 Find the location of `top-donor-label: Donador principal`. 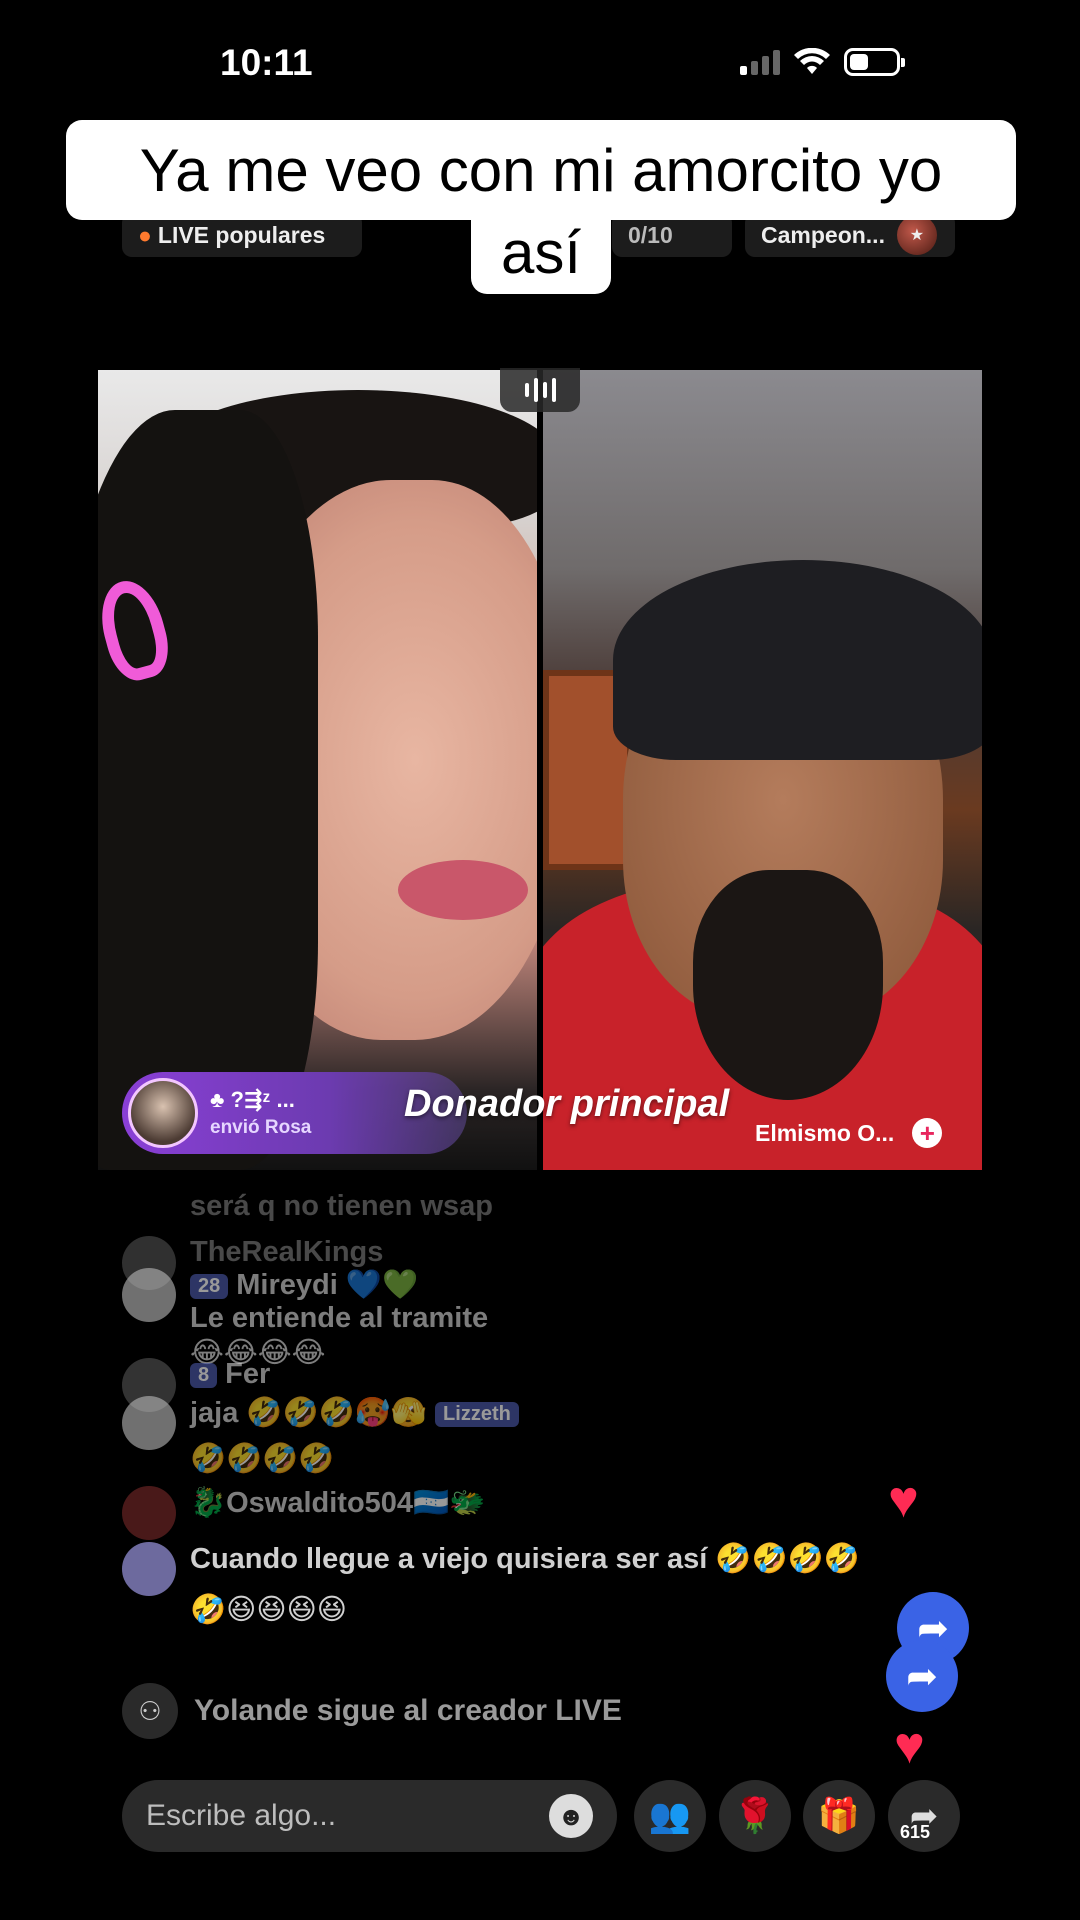

top-donor-label: Donador principal is located at coordinates (567, 1104).